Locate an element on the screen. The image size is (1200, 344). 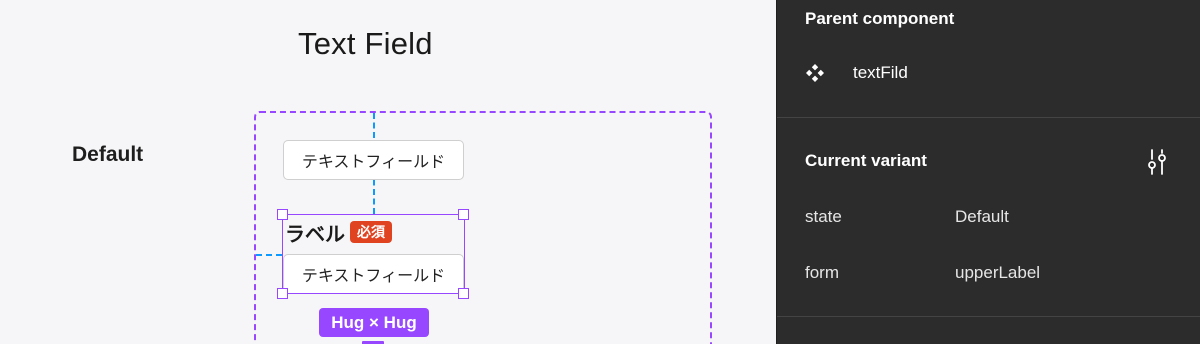
resize-handle-top-left is located at coordinates (282, 214).